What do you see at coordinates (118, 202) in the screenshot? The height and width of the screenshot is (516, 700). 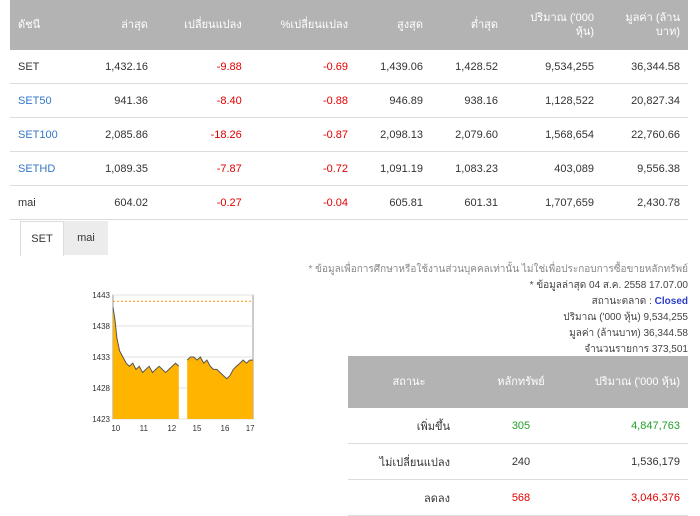 I see `index-last: 604.02` at bounding box center [118, 202].